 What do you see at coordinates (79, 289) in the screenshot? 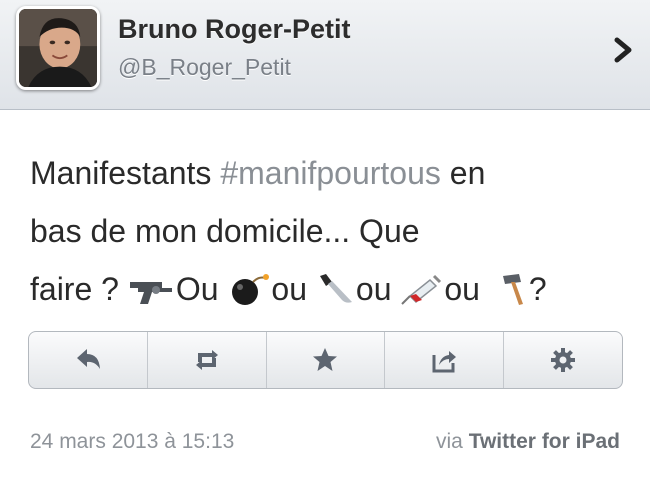
I see `tweet-text-segment: faire ?` at bounding box center [79, 289].